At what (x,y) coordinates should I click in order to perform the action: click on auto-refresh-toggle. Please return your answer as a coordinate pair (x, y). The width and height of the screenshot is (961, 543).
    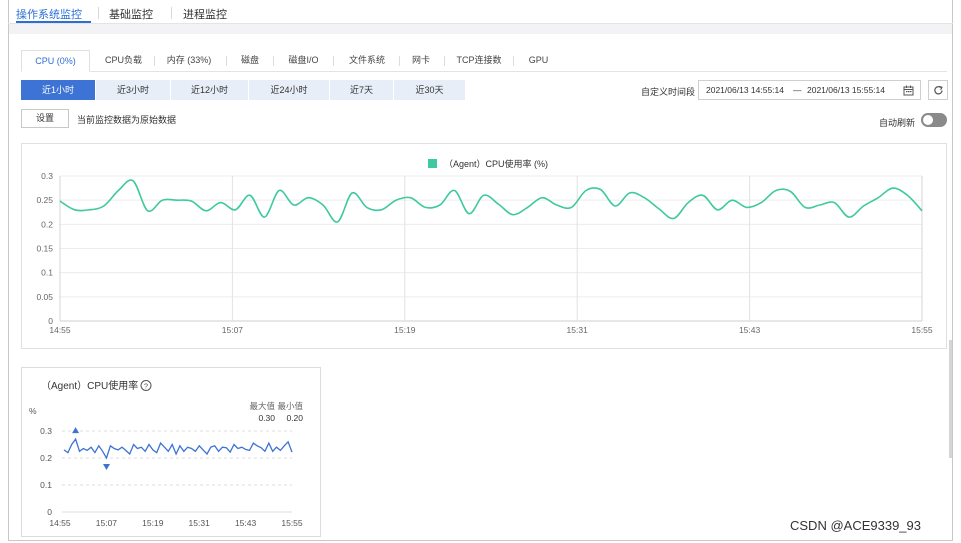
    Looking at the image, I should click on (934, 120).